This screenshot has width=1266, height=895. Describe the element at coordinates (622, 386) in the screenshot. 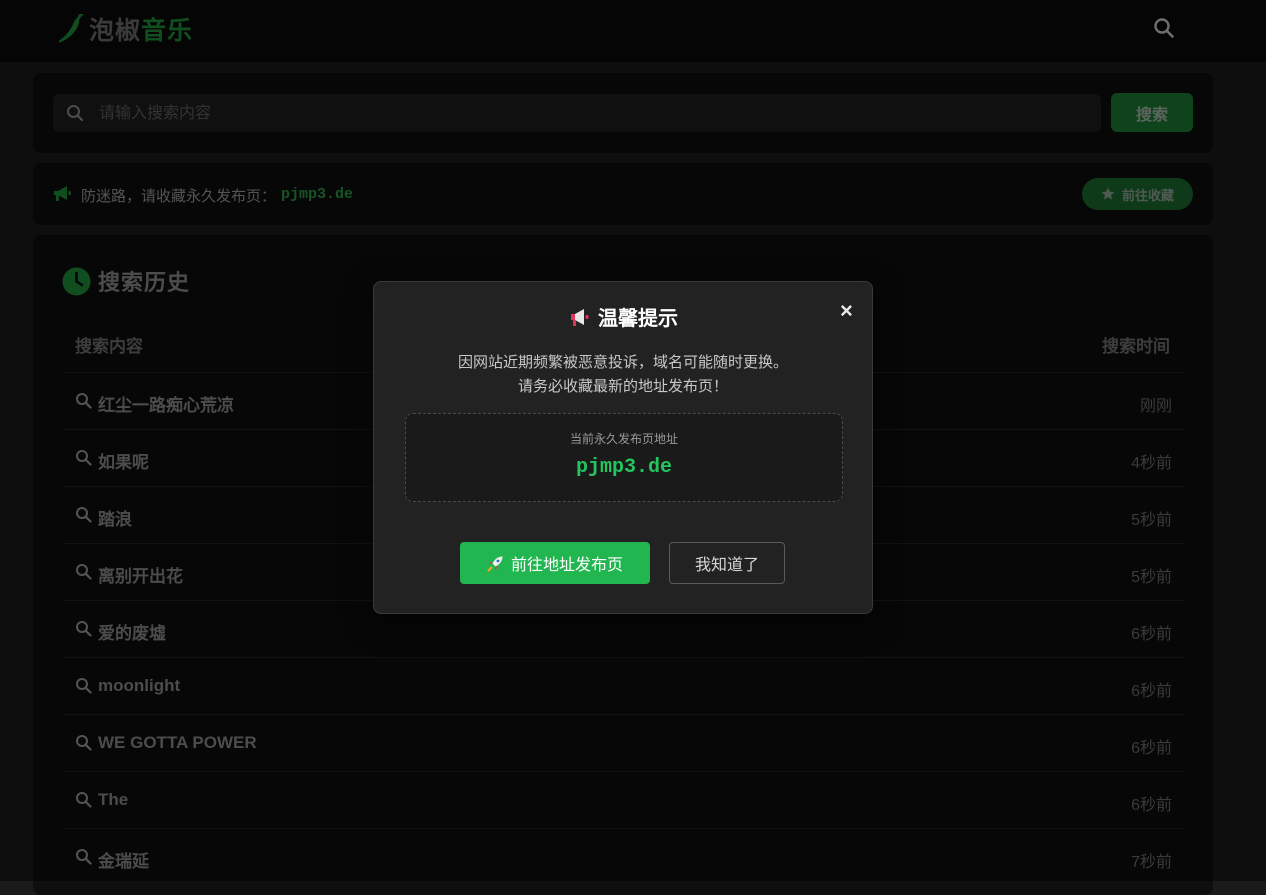

I see `modal-message-line2: 请务必收藏最新的地址发布页！` at that location.